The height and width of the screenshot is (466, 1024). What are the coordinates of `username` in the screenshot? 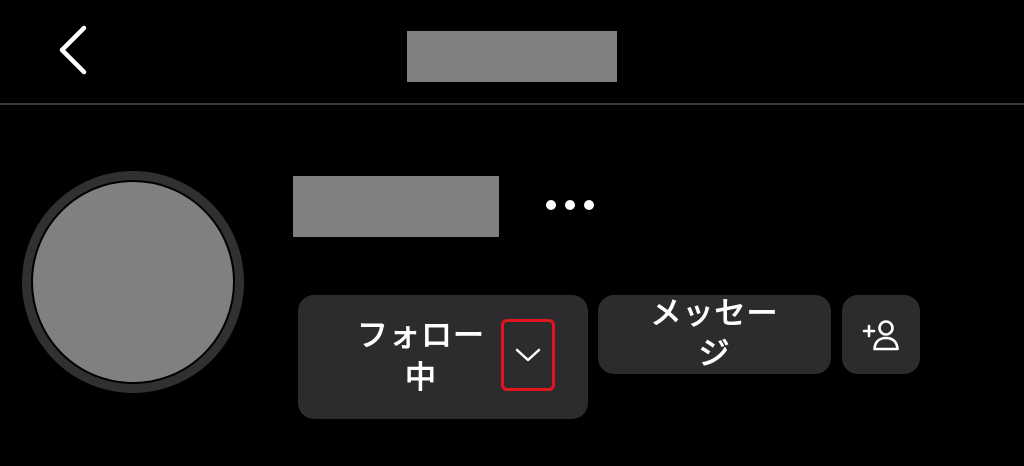 It's located at (396, 206).